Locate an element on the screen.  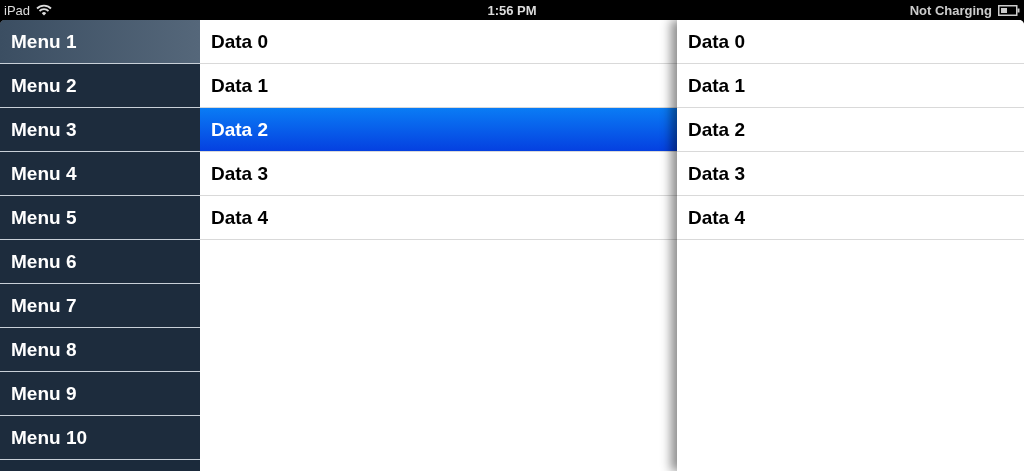
menu-item: Menu 1 is located at coordinates (100, 42).